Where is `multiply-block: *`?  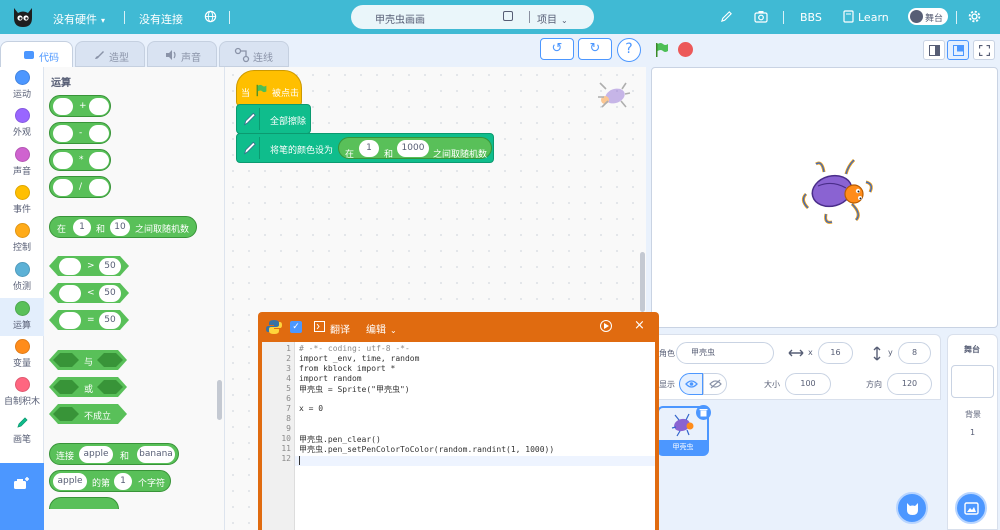
multiply-block: * is located at coordinates (80, 160).